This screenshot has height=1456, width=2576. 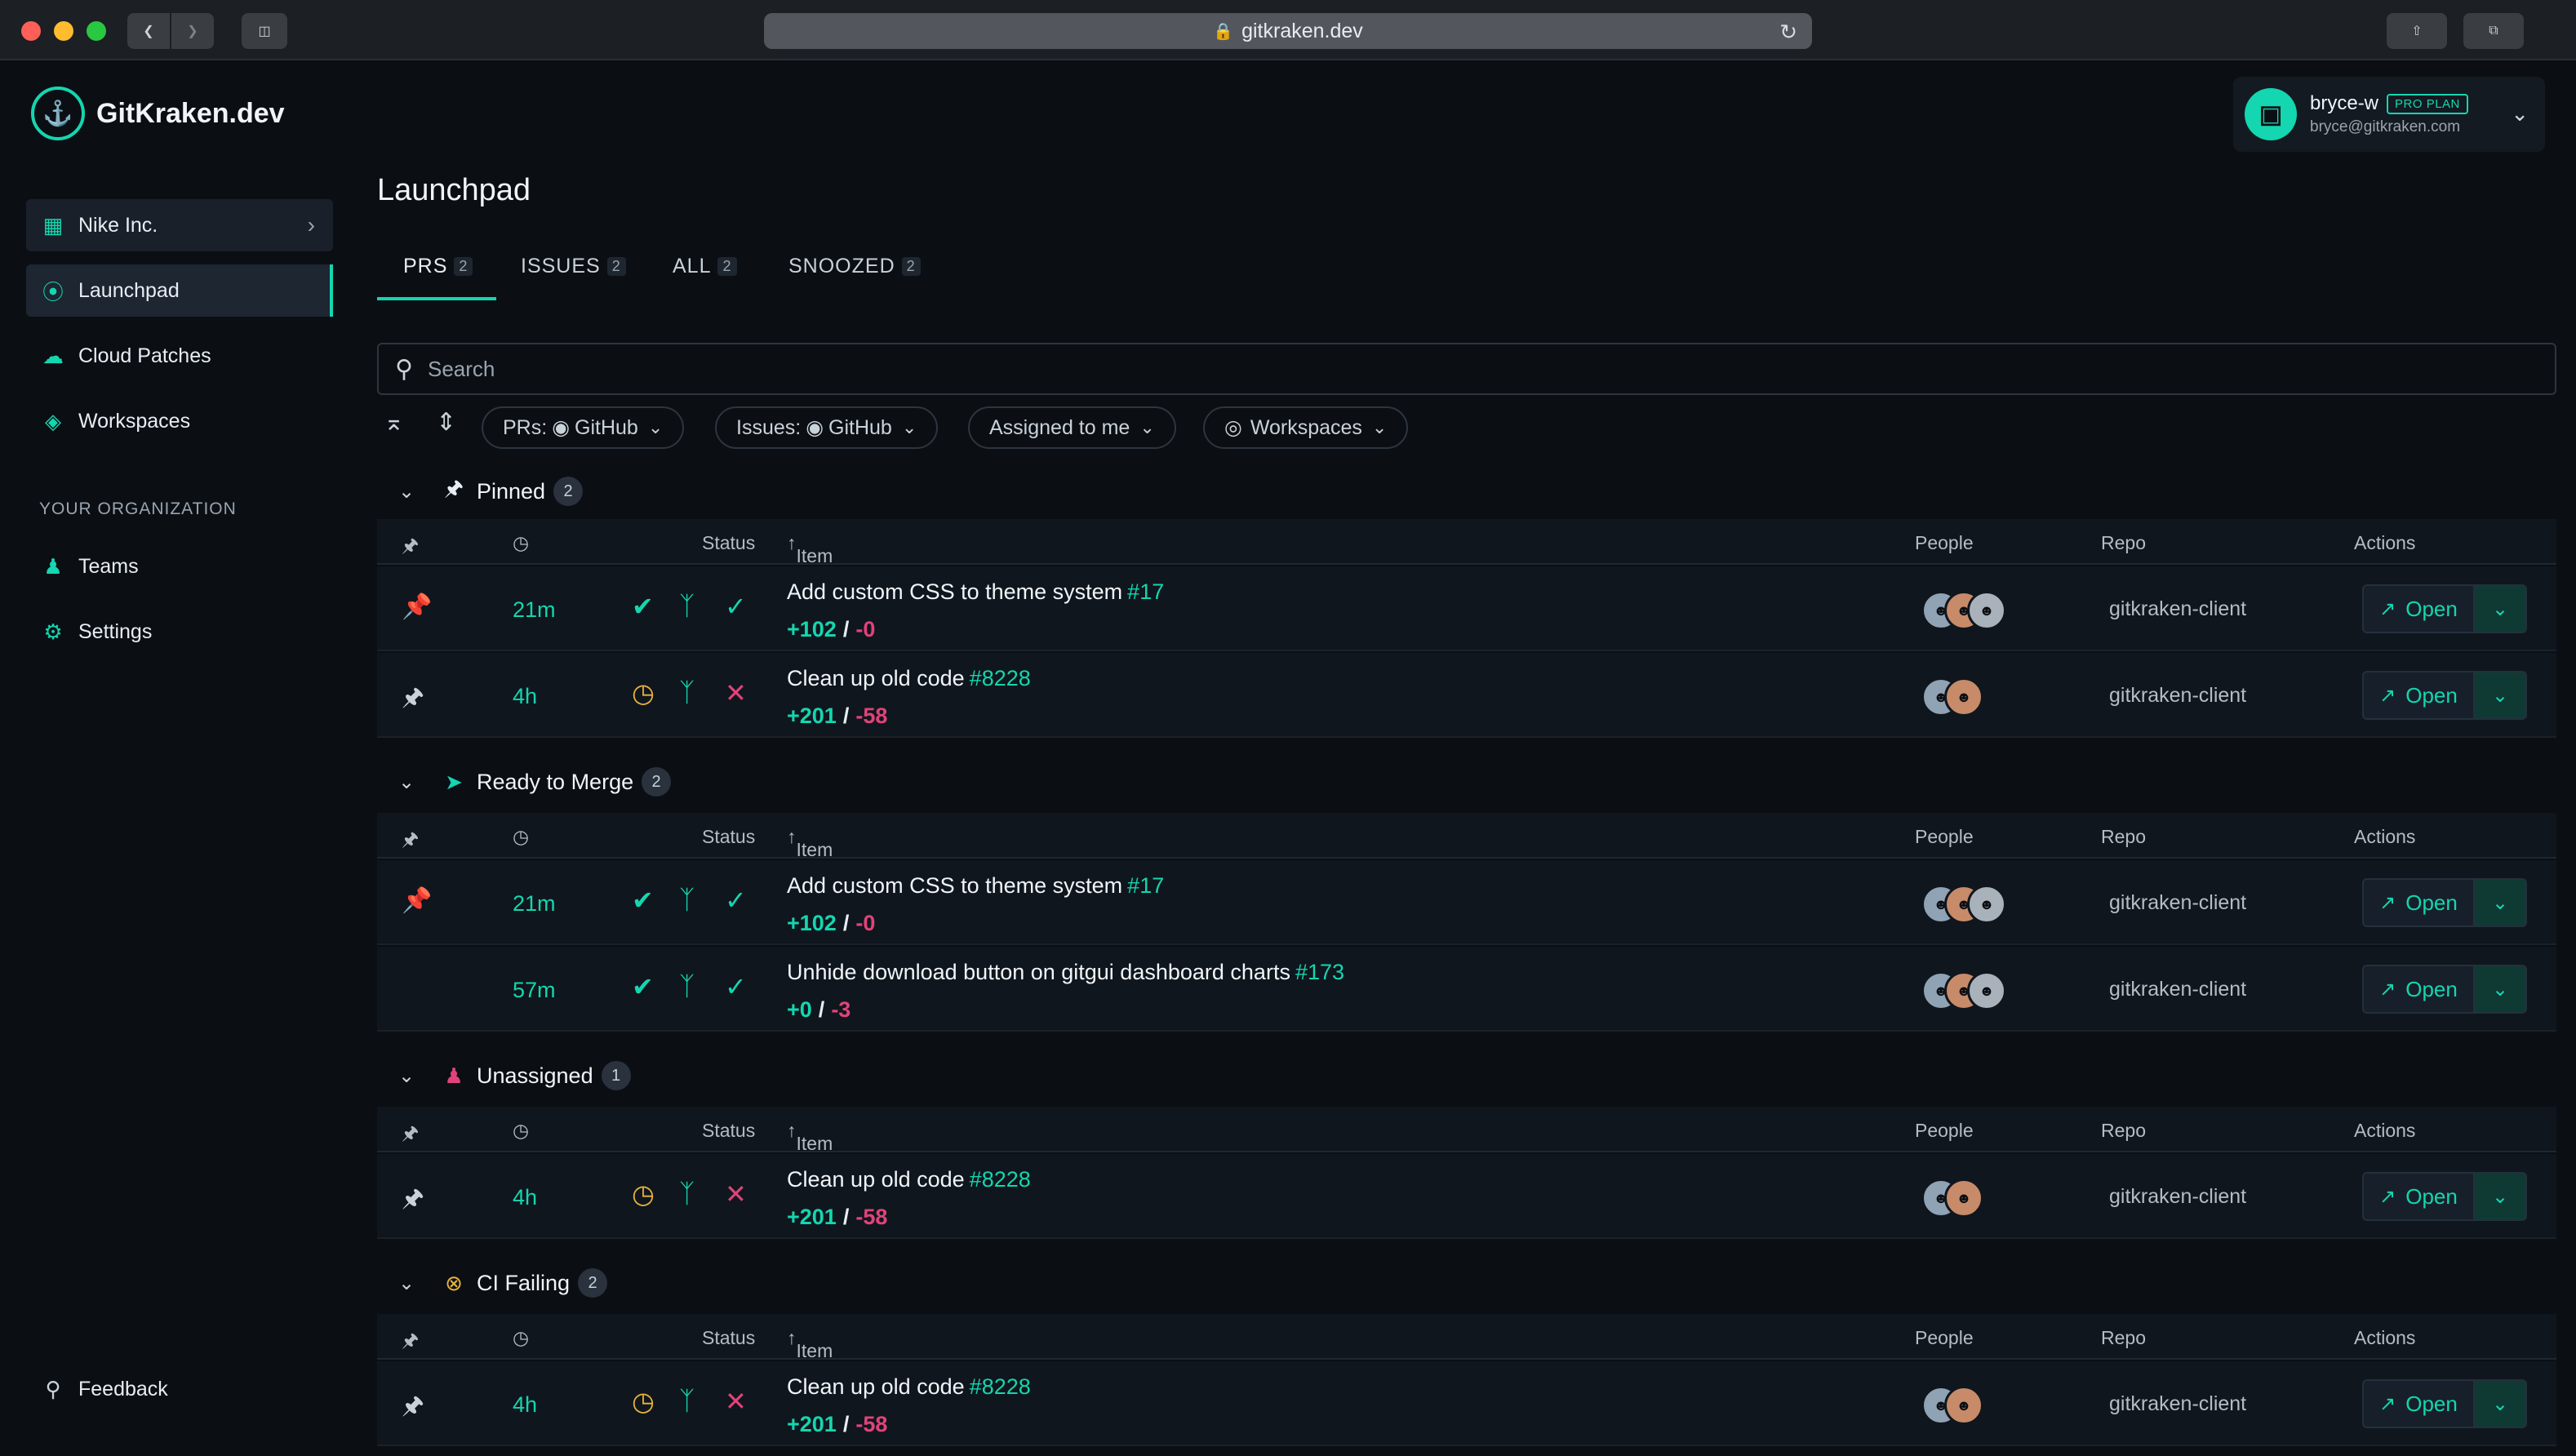 What do you see at coordinates (827, 427) in the screenshot?
I see `issues-filter: Issues: ◉ GitHub ⌄` at bounding box center [827, 427].